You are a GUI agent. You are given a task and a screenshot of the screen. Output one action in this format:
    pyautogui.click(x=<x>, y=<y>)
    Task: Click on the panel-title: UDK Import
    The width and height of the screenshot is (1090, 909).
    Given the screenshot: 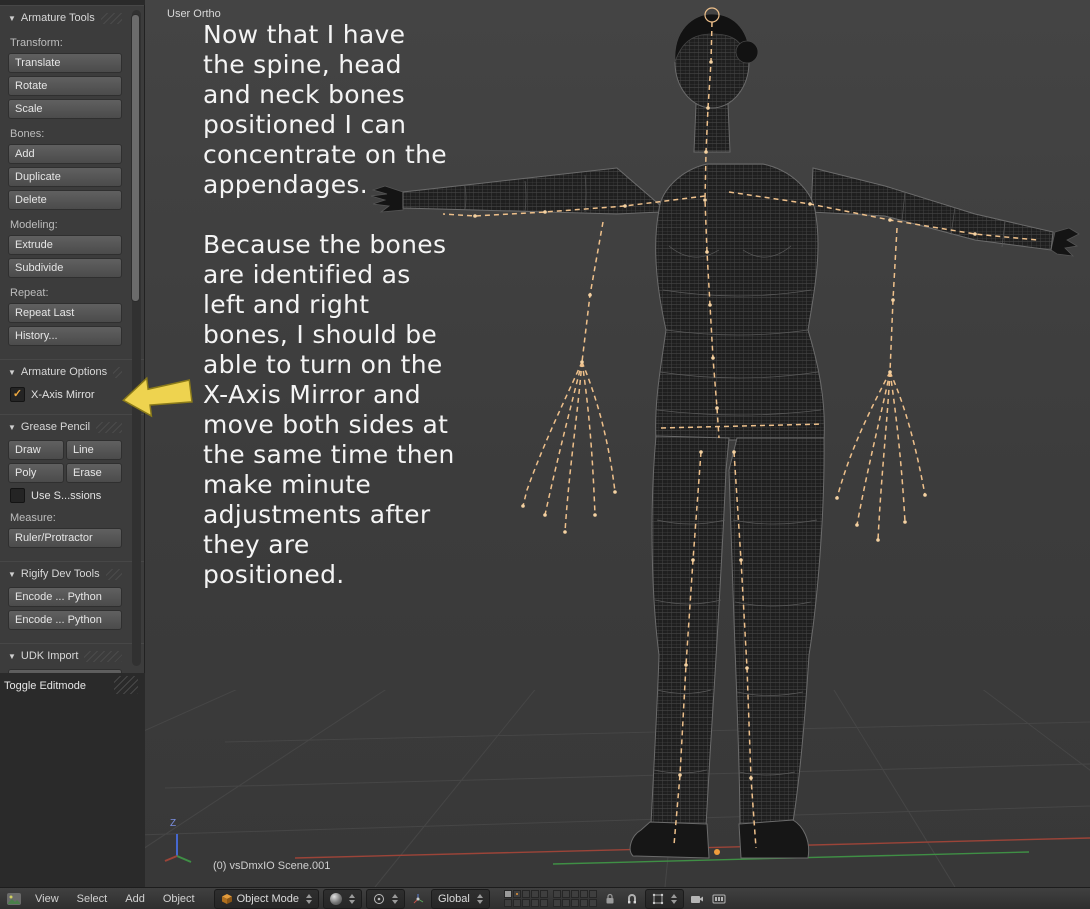 What is the action you would take?
    pyautogui.click(x=49, y=656)
    